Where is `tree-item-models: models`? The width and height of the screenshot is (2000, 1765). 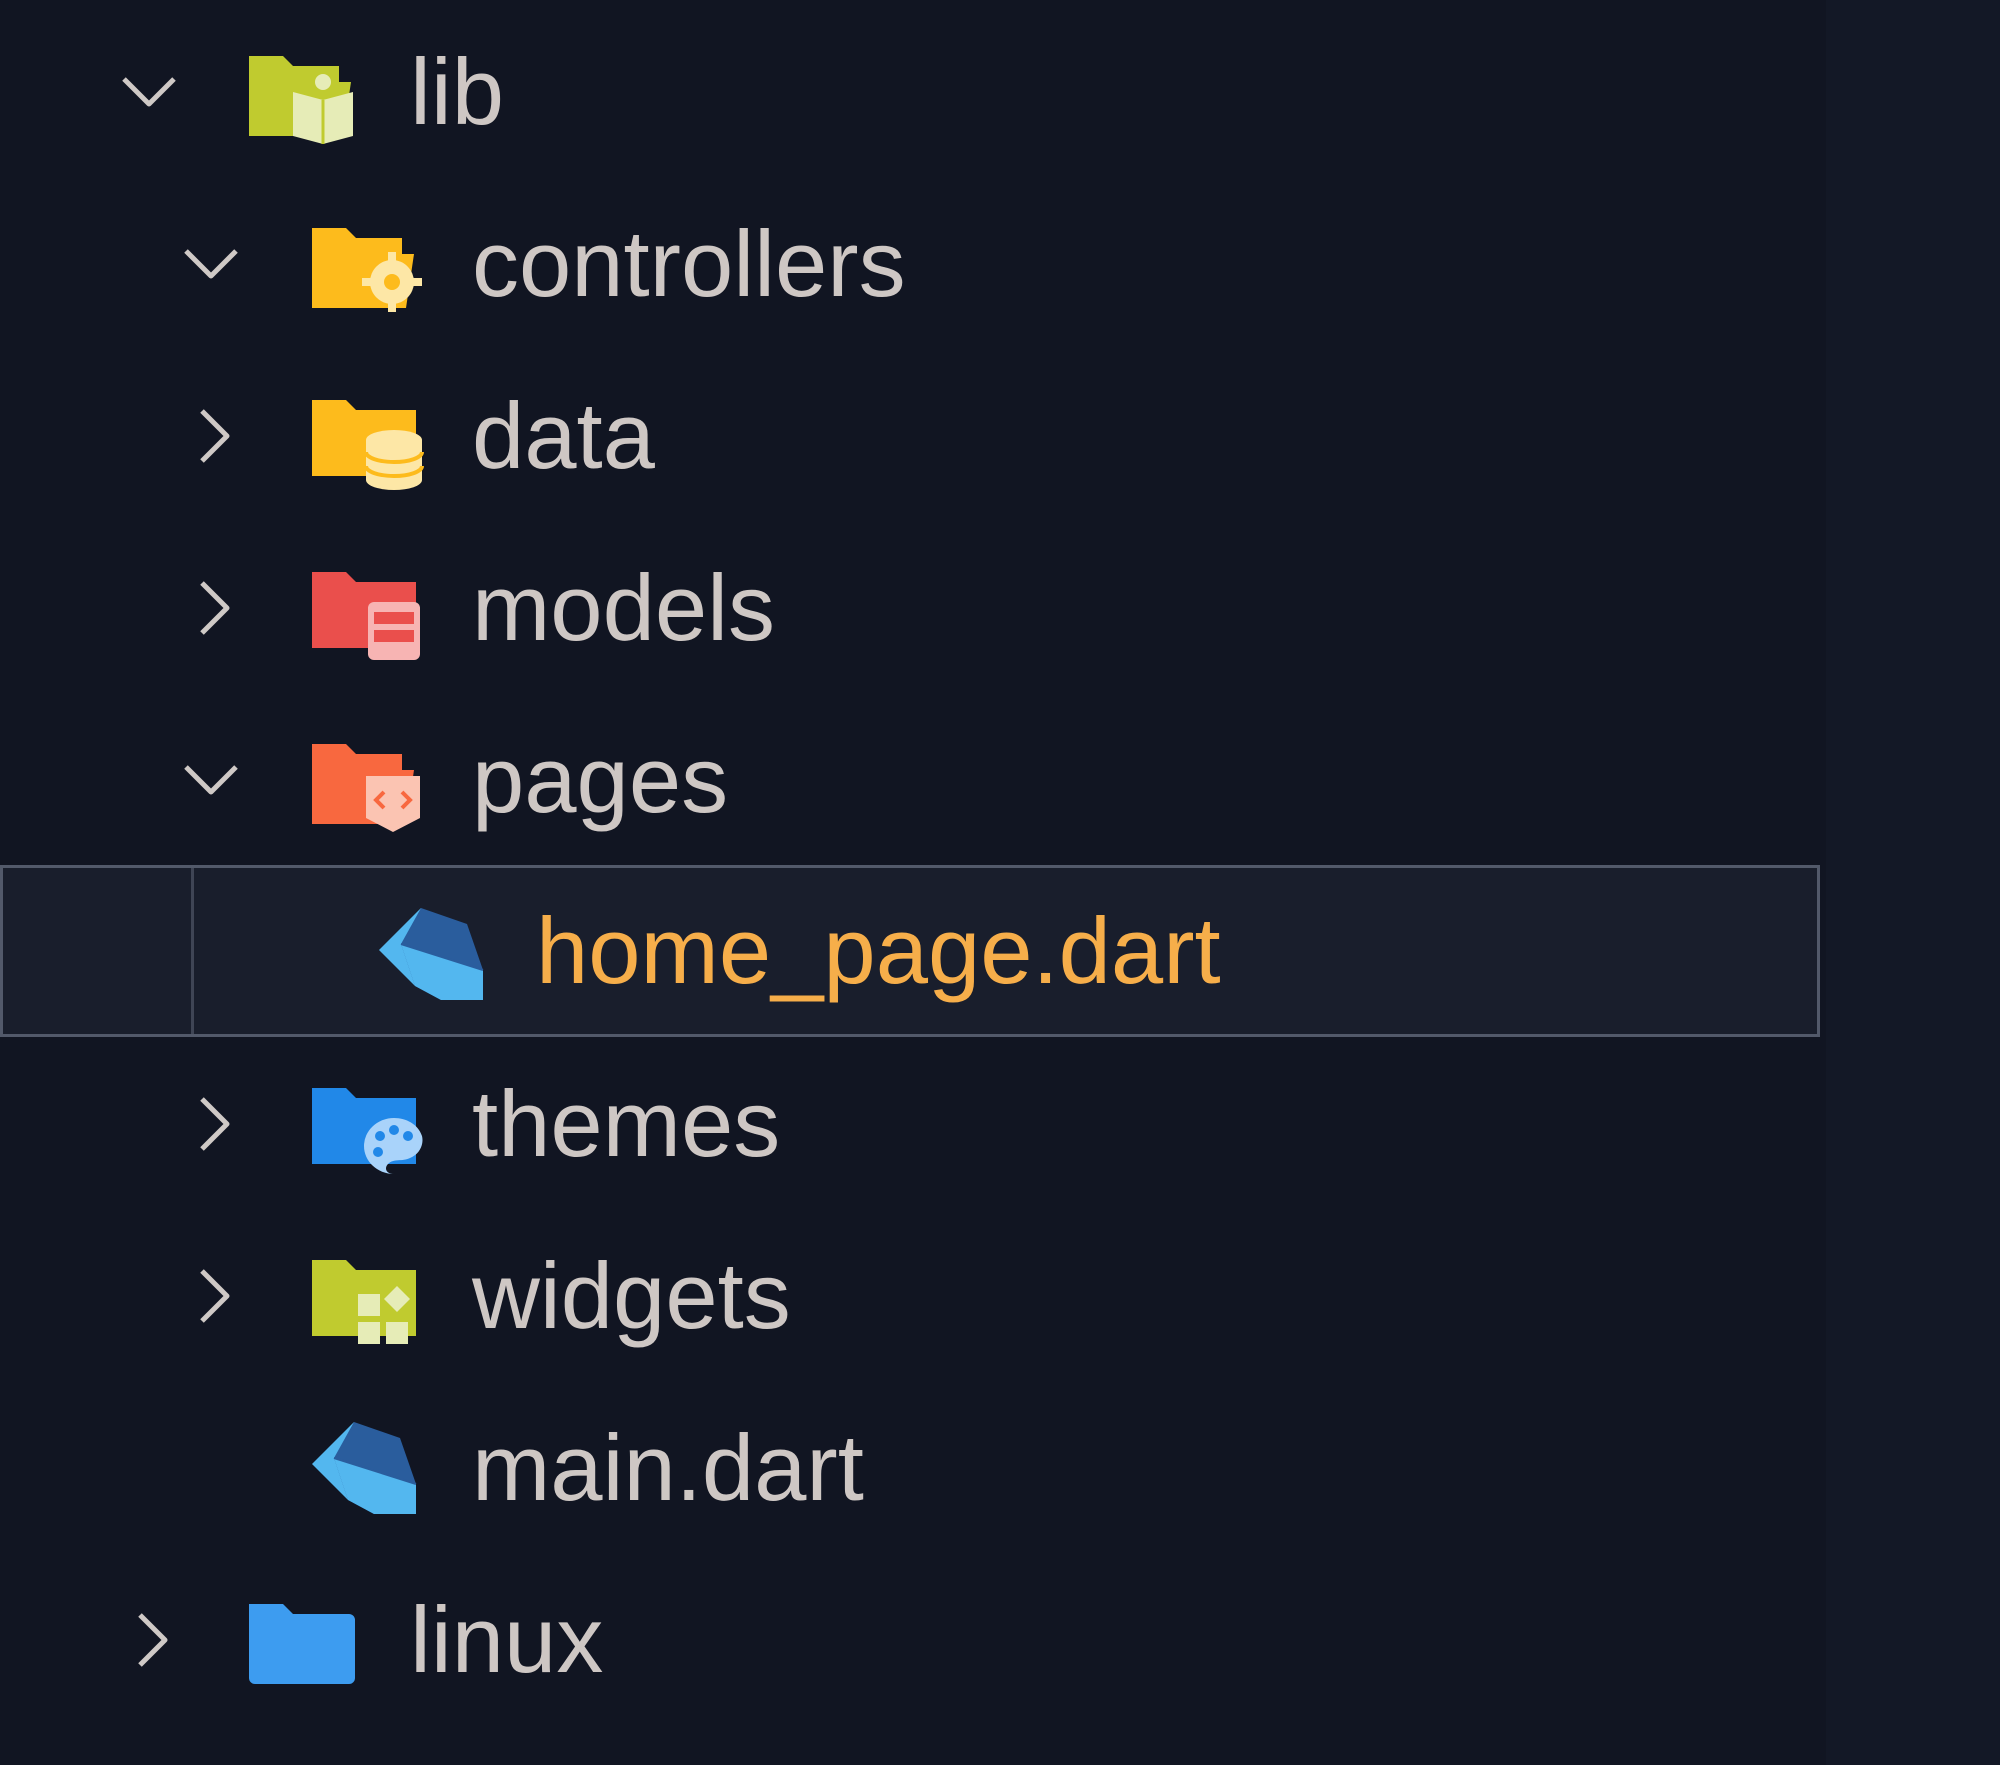
tree-item-models: models is located at coordinates (909, 608).